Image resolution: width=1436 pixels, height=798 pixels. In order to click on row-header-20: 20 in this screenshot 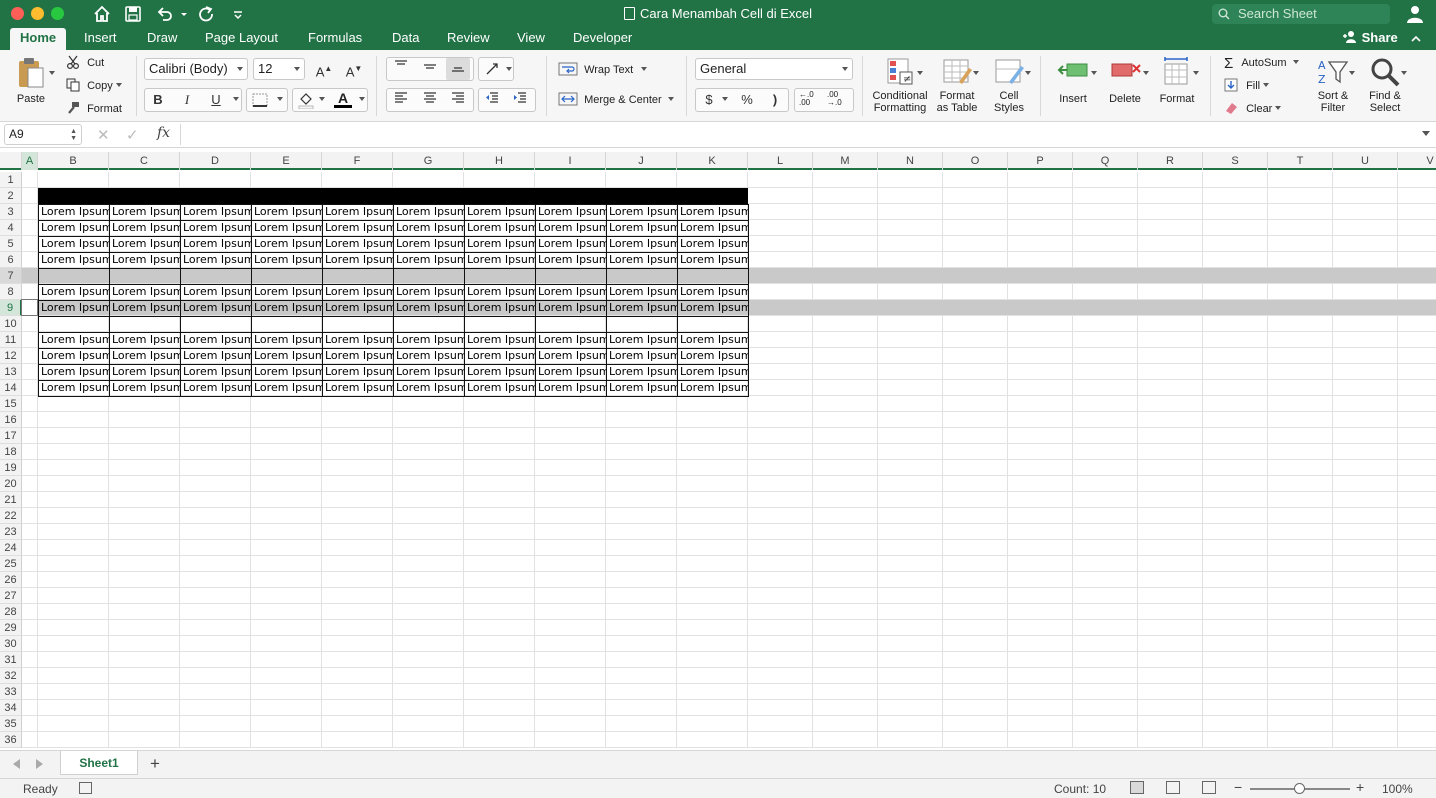, I will do `click(11, 484)`.